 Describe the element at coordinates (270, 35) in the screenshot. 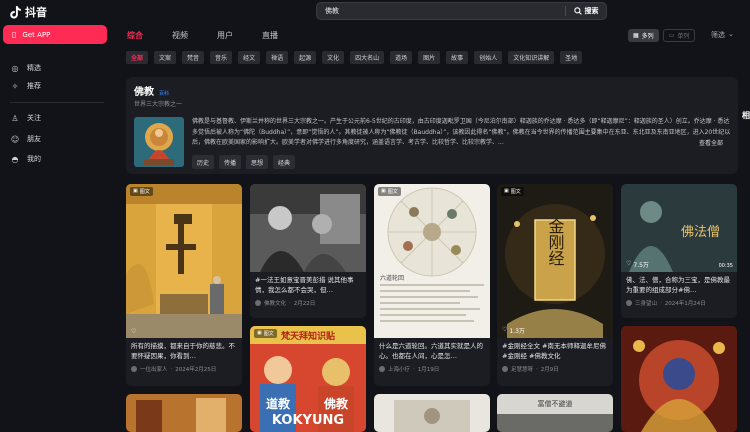

I see `tab-live: 直播` at that location.